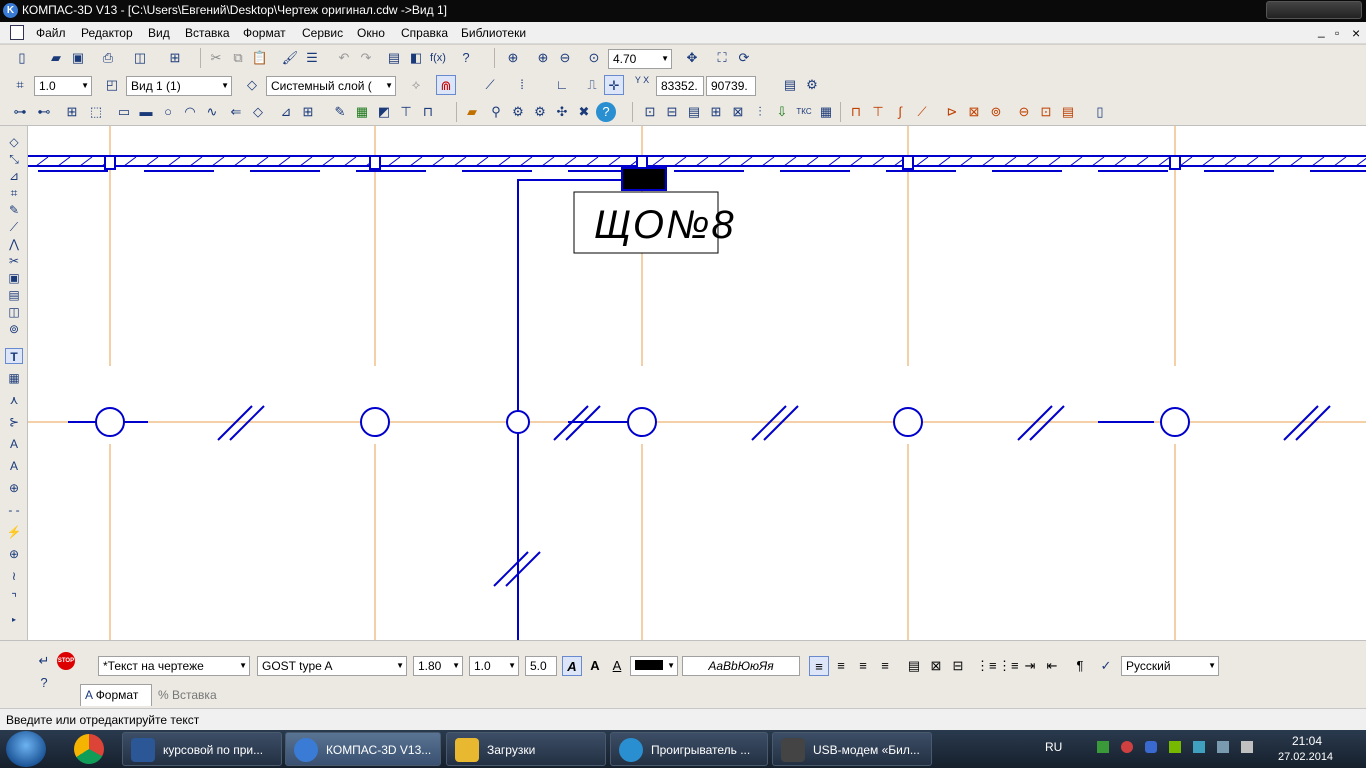 Image resolution: width=1366 pixels, height=768 pixels. What do you see at coordinates (416, 58) in the screenshot?
I see `libraries-icon: ◧` at bounding box center [416, 58].